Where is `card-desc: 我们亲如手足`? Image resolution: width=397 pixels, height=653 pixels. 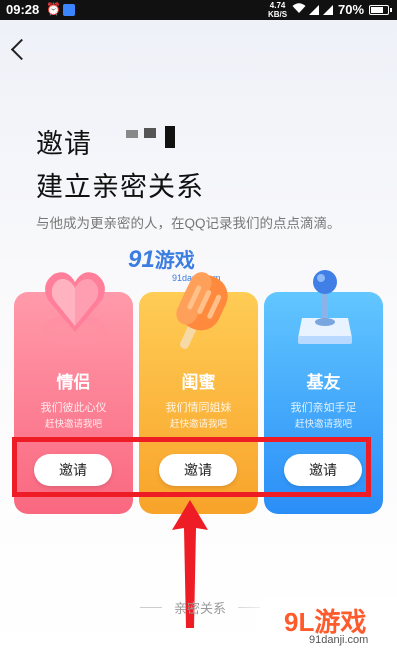 card-desc: 我们亲如手足 is located at coordinates (323, 408).